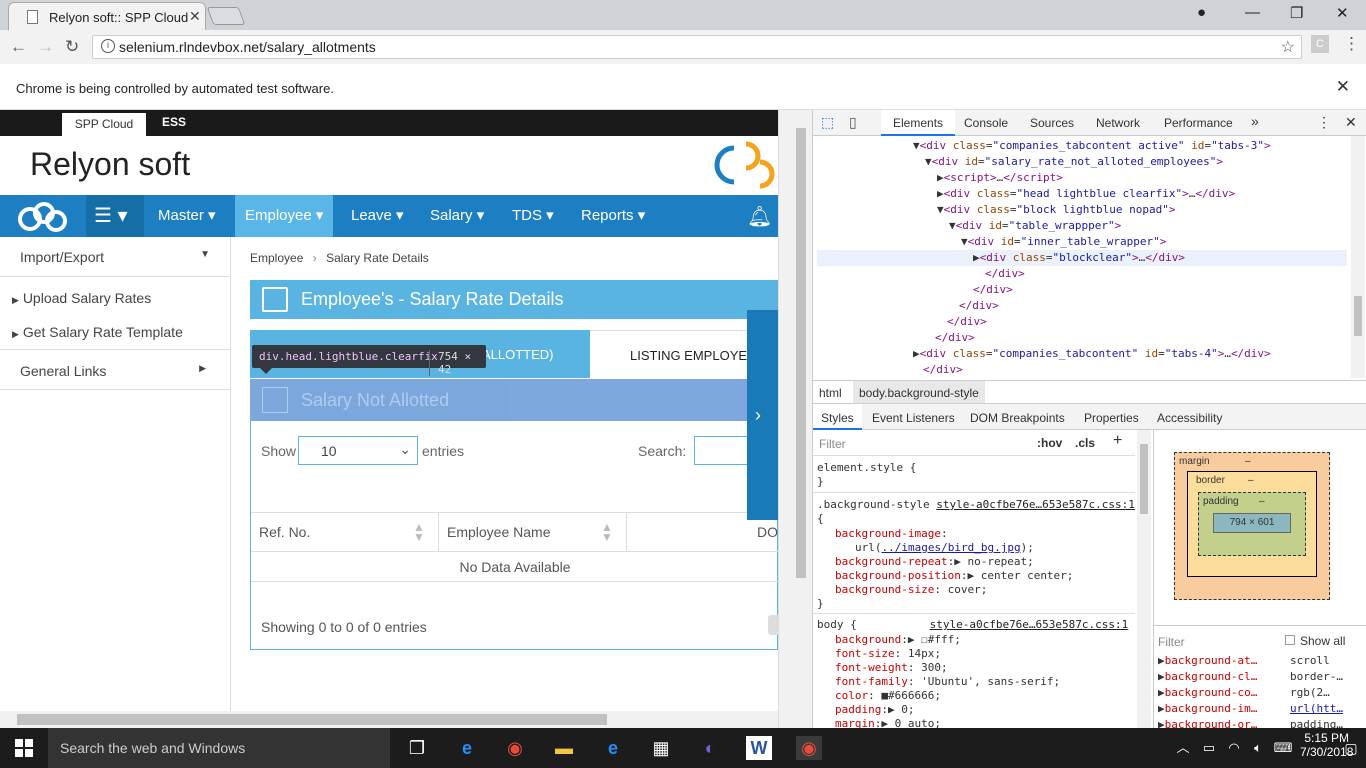 The image size is (1366, 768). Describe the element at coordinates (888, 654) in the screenshot. I see `style-decl: font-size: 14px;` at that location.